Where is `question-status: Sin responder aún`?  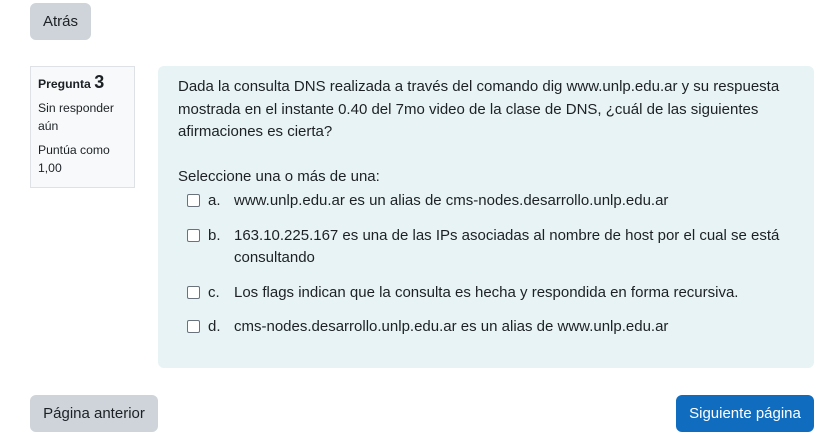 question-status: Sin responder aún is located at coordinates (76, 117).